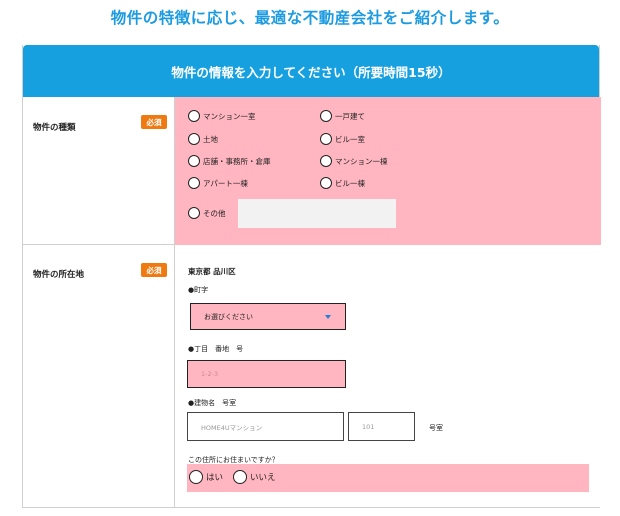 The image size is (620, 516). What do you see at coordinates (99, 170) in the screenshot?
I see `property-type-label-cell: 物件の種類 必須` at bounding box center [99, 170].